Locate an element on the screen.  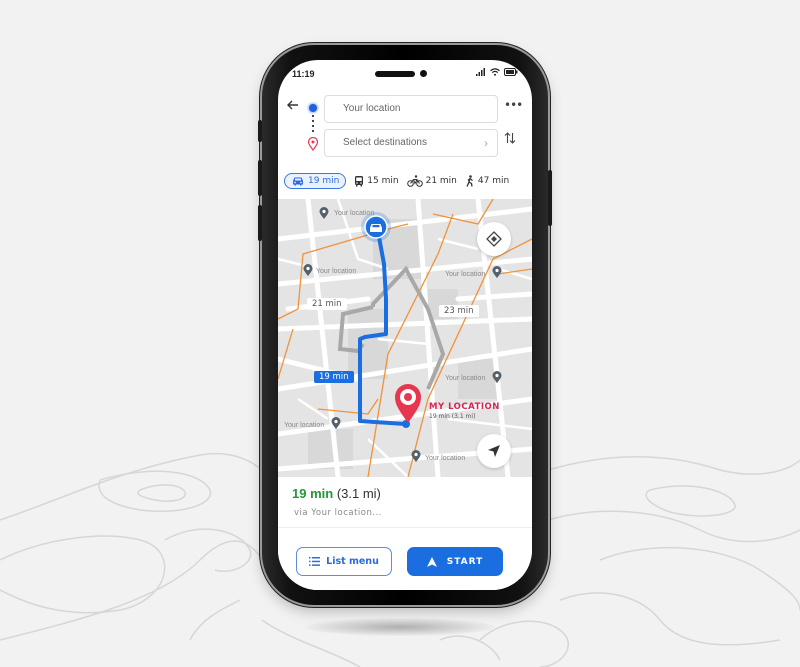
map-layers-button is located at coordinates (494, 239).